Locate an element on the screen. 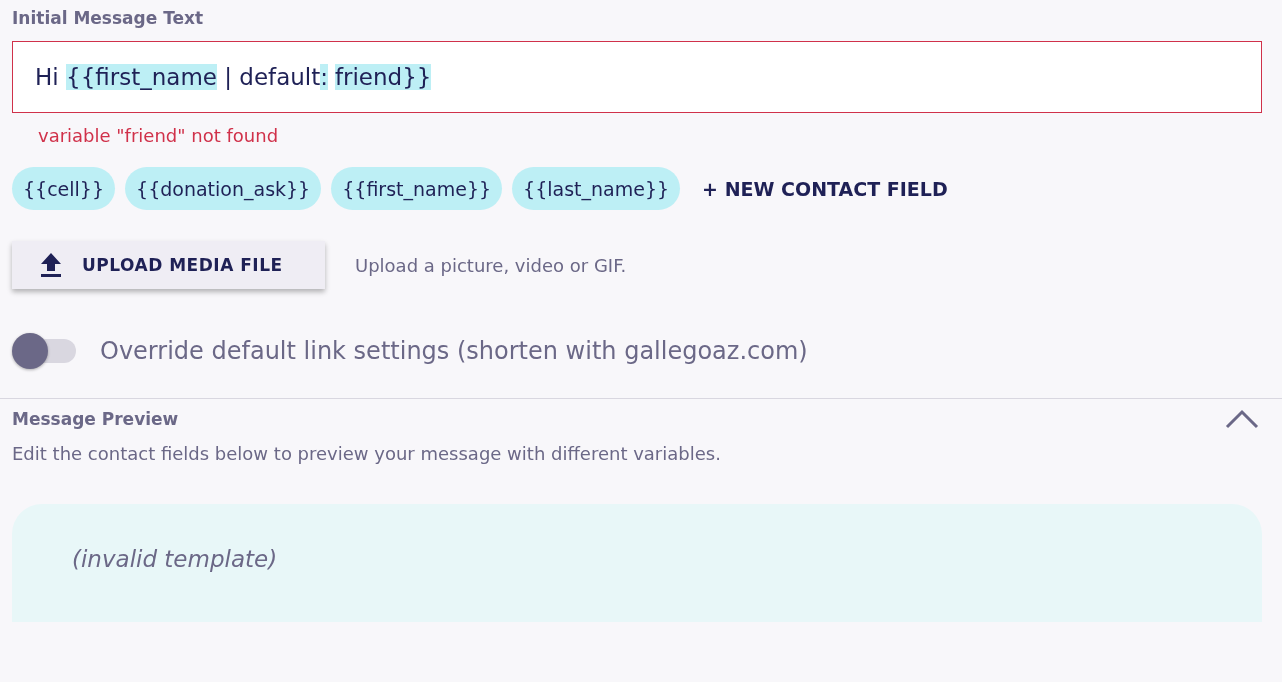 The height and width of the screenshot is (682, 1282). preview-message: (invalid template) is located at coordinates (175, 559).